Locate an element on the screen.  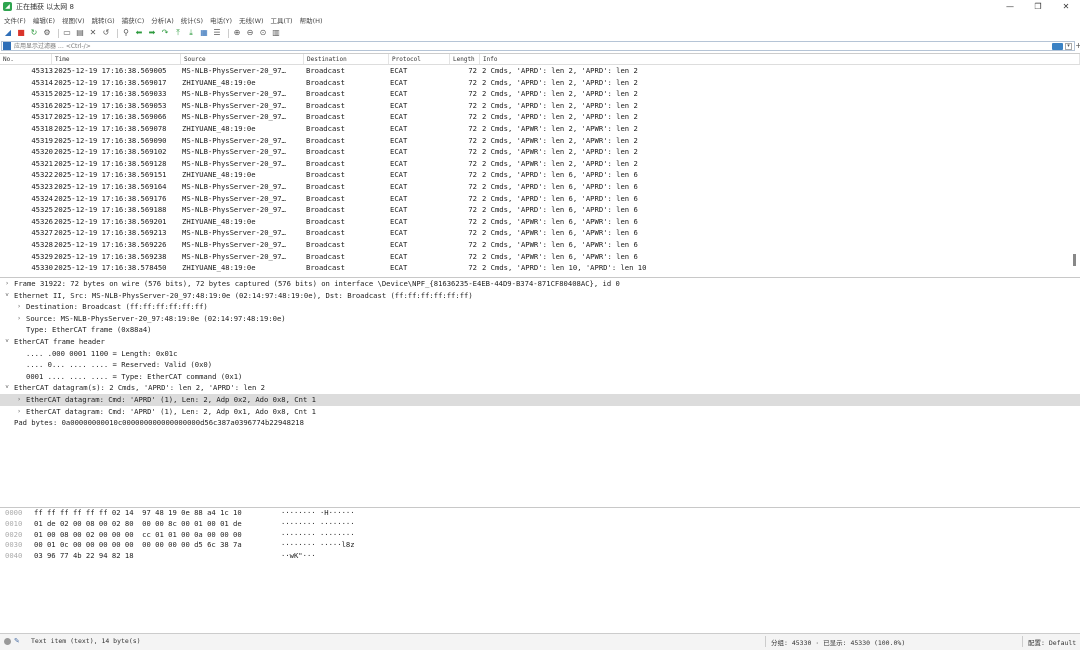
go-forward-icon: ➡ is located at coordinates (152, 33).